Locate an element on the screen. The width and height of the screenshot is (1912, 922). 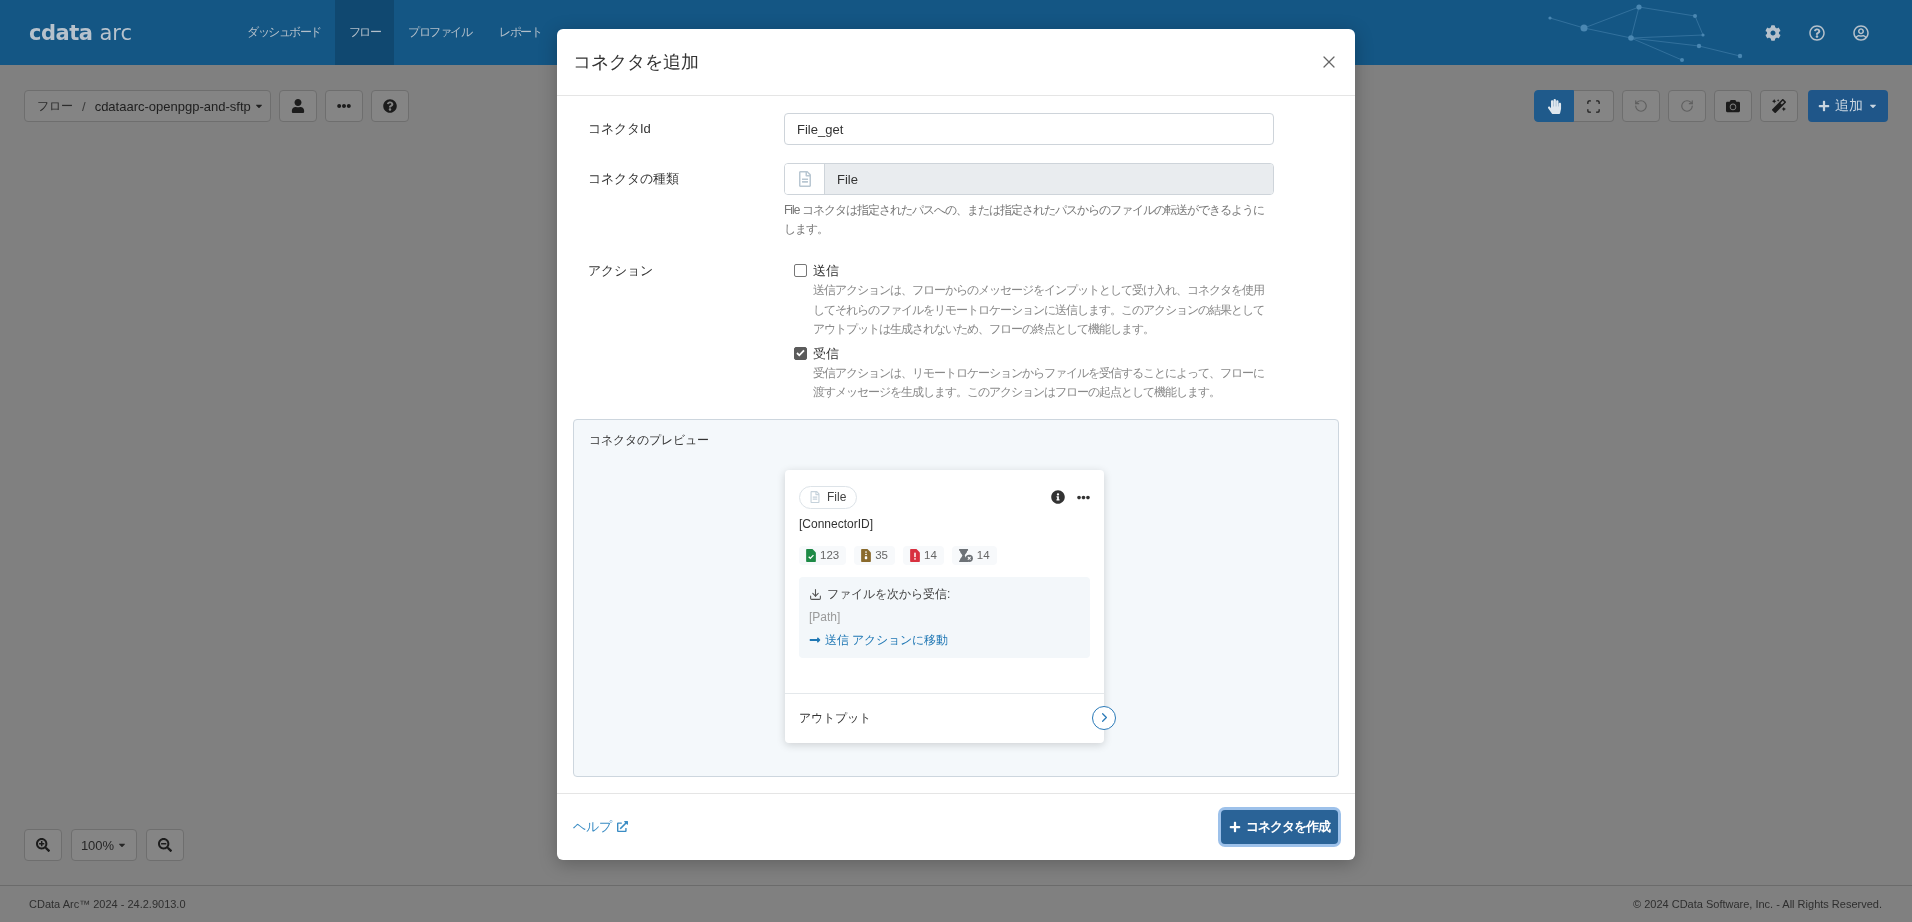
nav-item: ダッシュボード is located at coordinates (284, 32).